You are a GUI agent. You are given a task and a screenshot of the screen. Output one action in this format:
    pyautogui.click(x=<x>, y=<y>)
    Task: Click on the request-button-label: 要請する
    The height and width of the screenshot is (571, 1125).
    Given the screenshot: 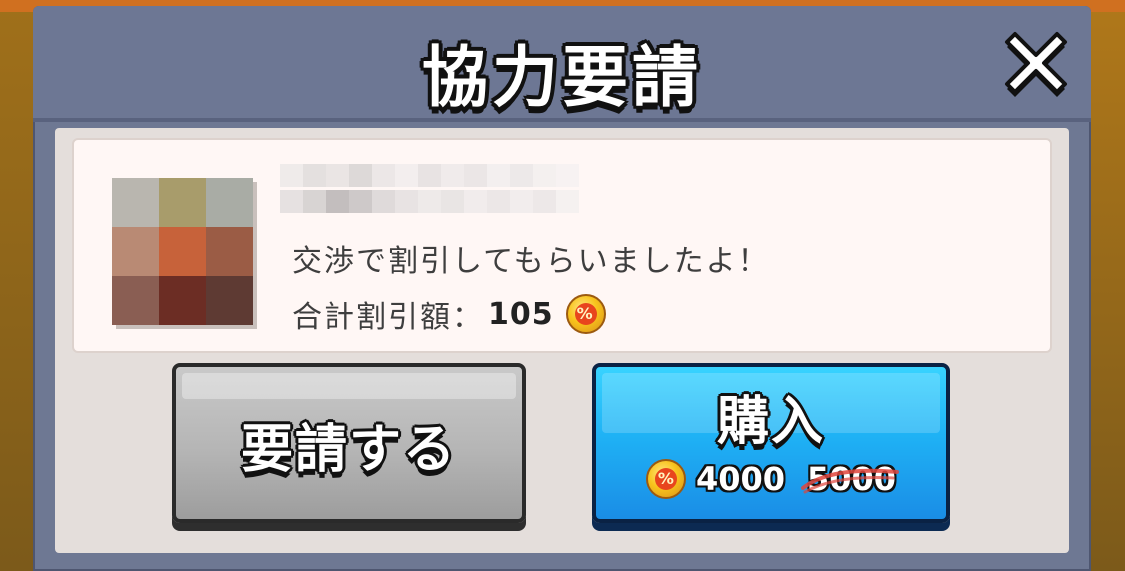 What is the action you would take?
    pyautogui.click(x=348, y=450)
    